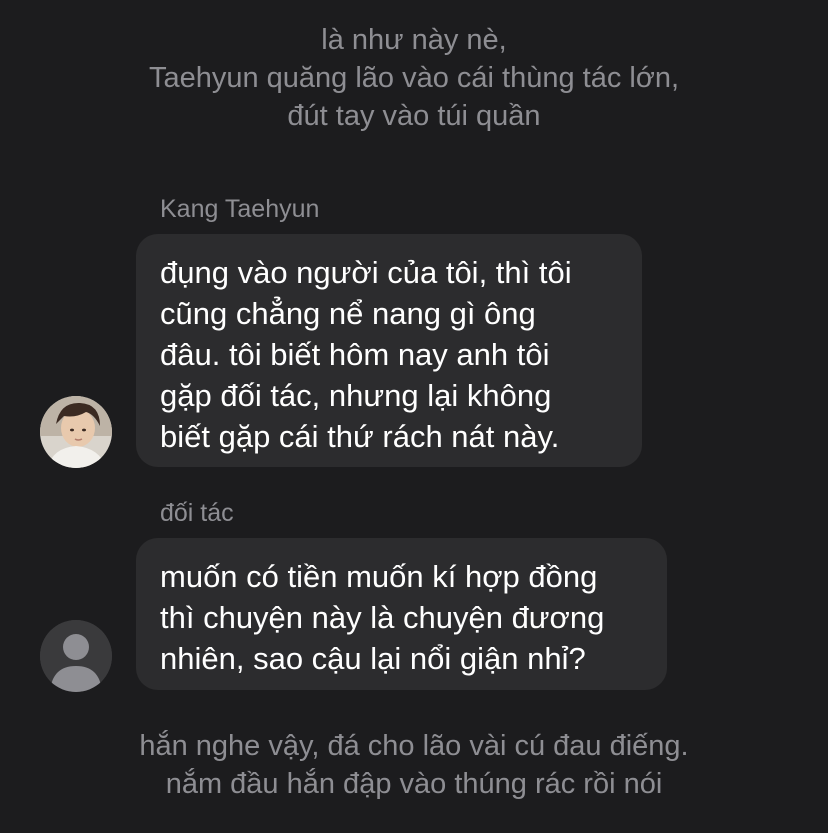  I want to click on sender-name: đối tác, so click(197, 513).